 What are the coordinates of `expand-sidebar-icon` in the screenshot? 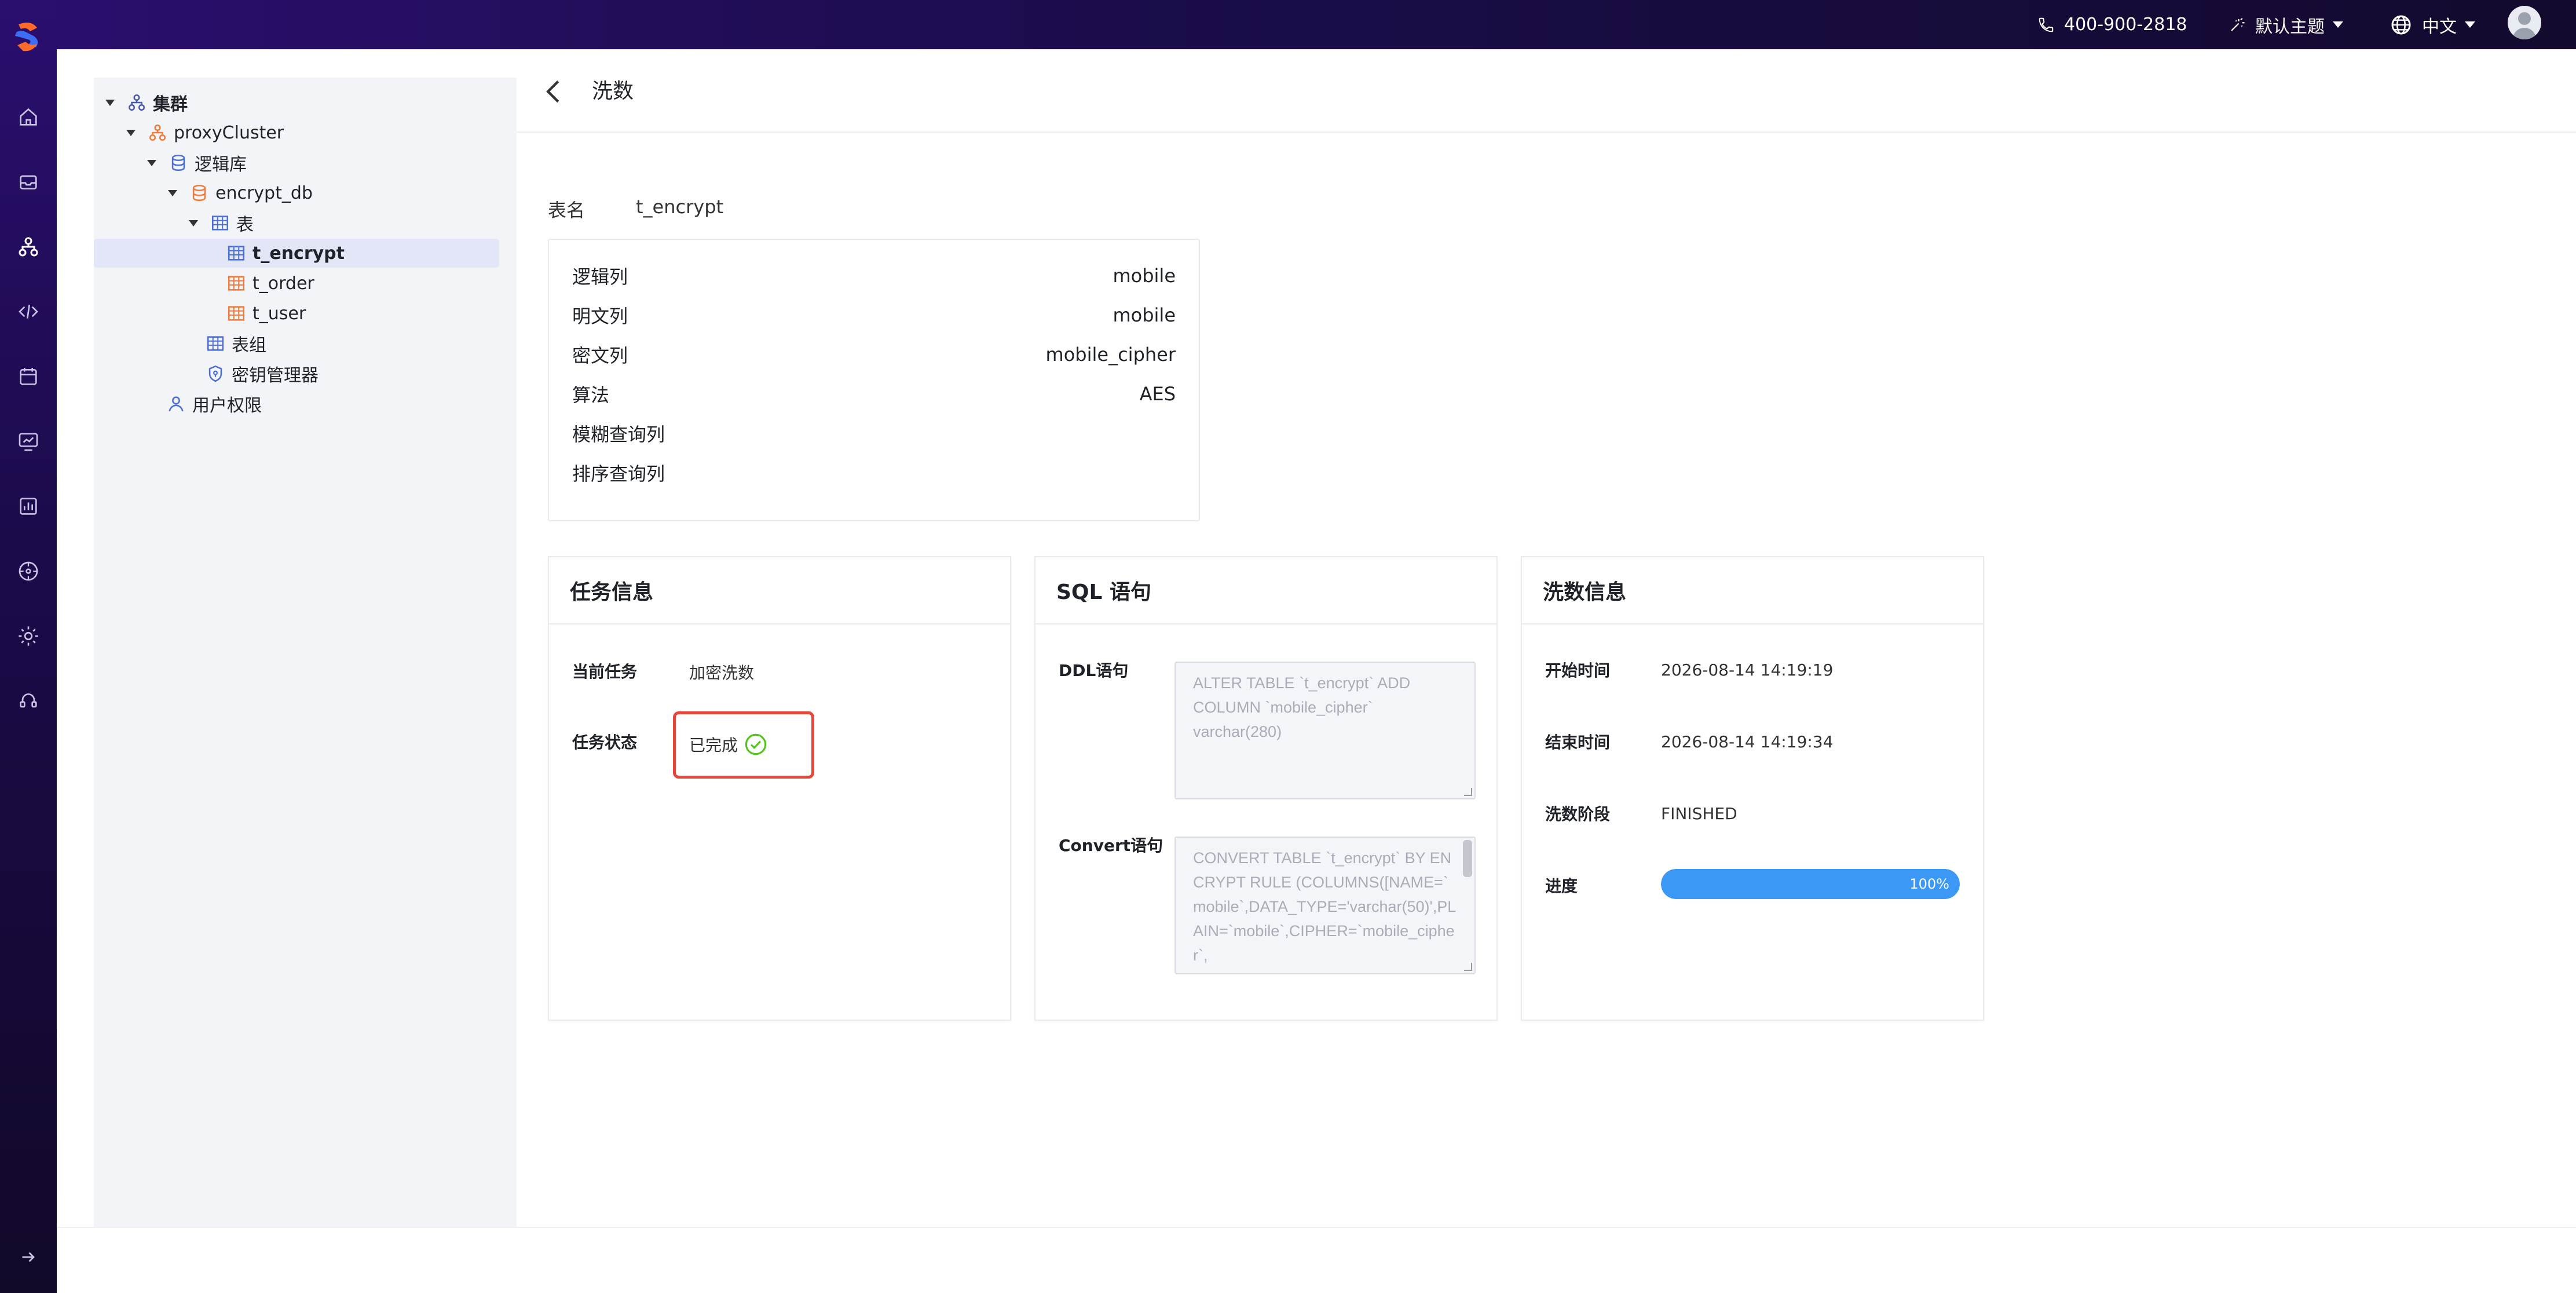 It's located at (28, 1257).